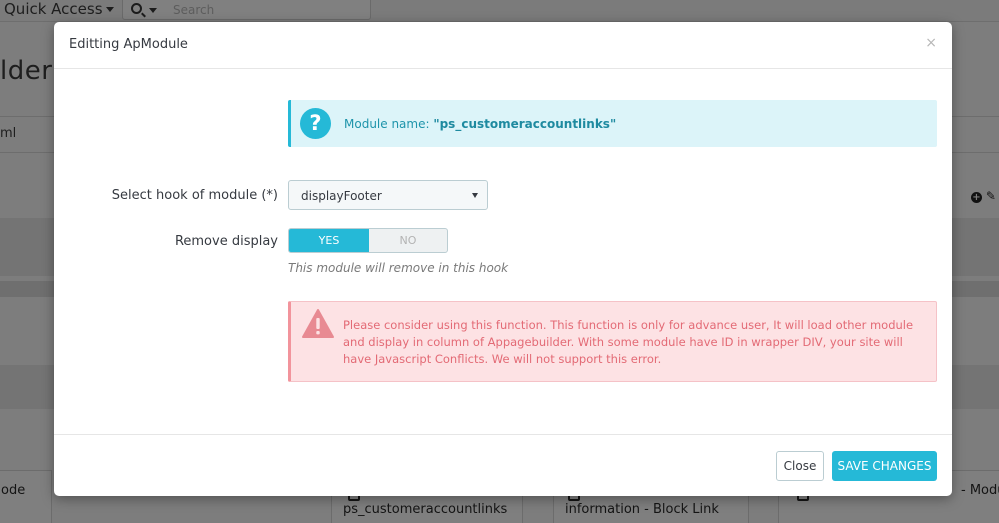 The width and height of the screenshot is (999, 523). Describe the element at coordinates (341, 196) in the screenshot. I see `hook-select-value: displayFooter` at that location.